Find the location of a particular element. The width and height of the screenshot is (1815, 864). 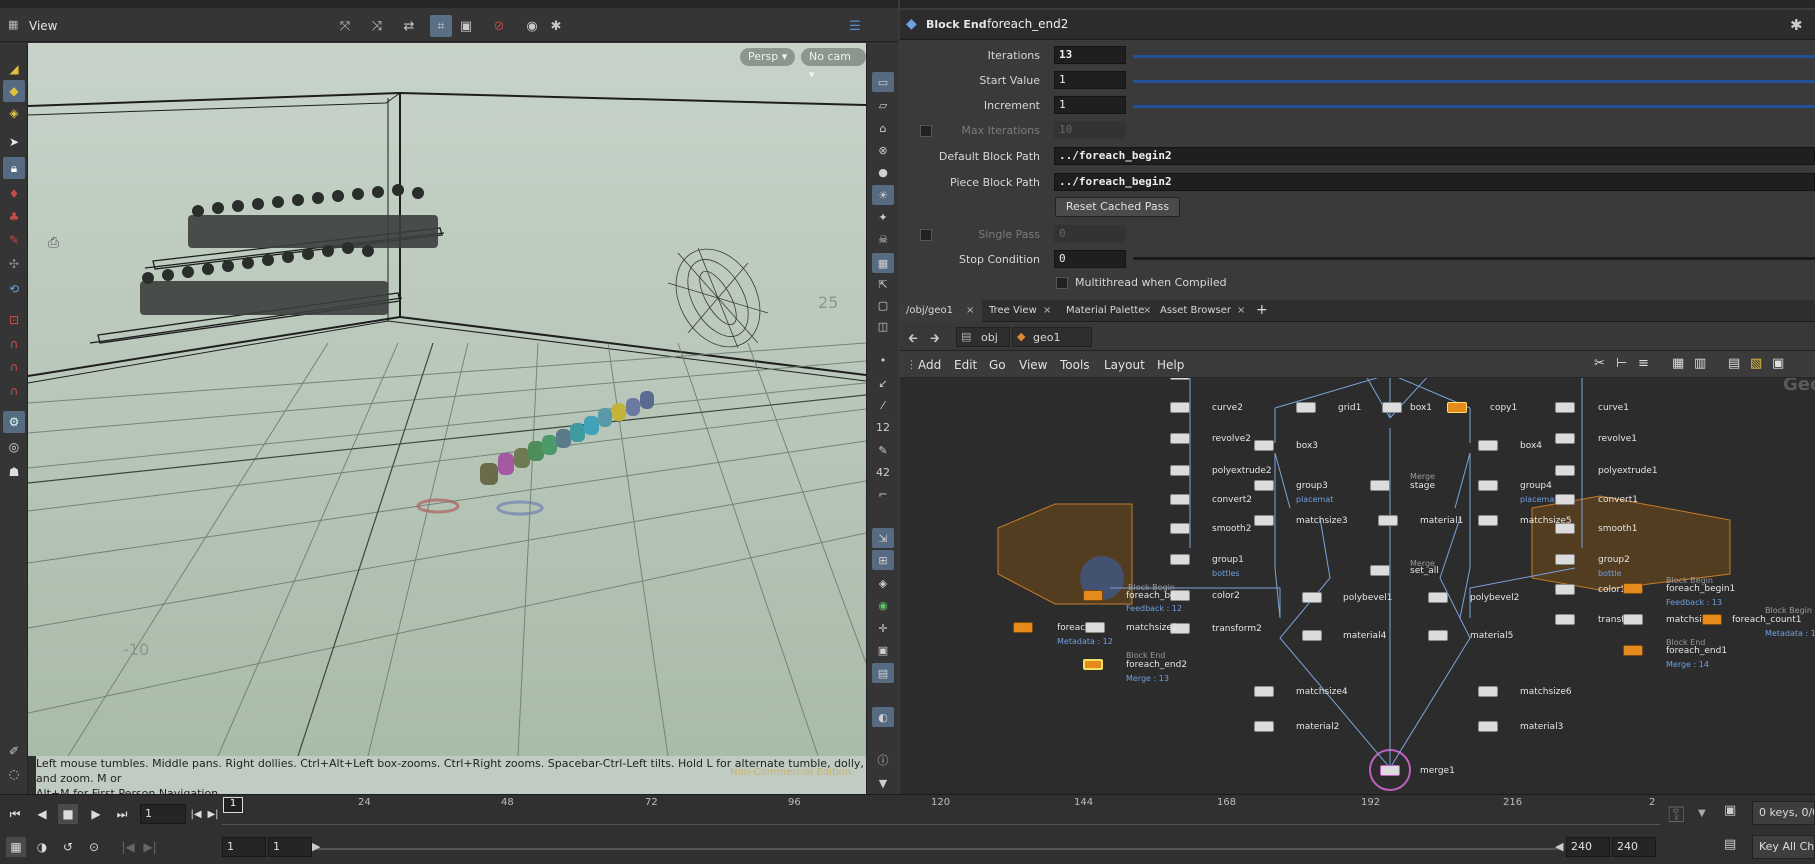

start-frame-field: 1 is located at coordinates (244, 847).